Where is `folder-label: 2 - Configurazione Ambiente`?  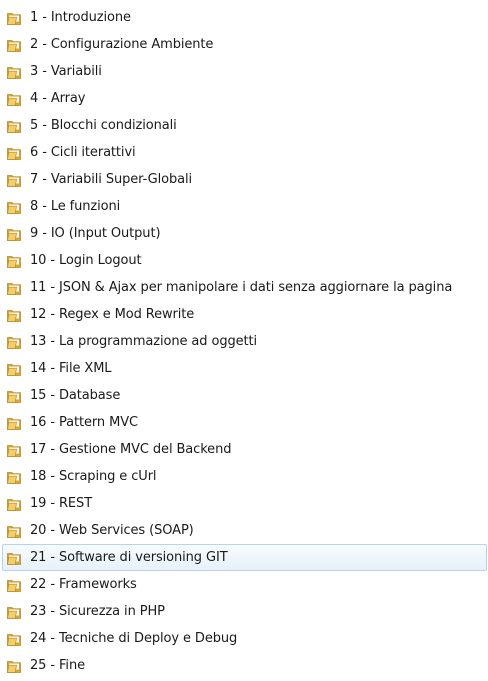
folder-label: 2 - Configurazione Ambiente is located at coordinates (122, 44).